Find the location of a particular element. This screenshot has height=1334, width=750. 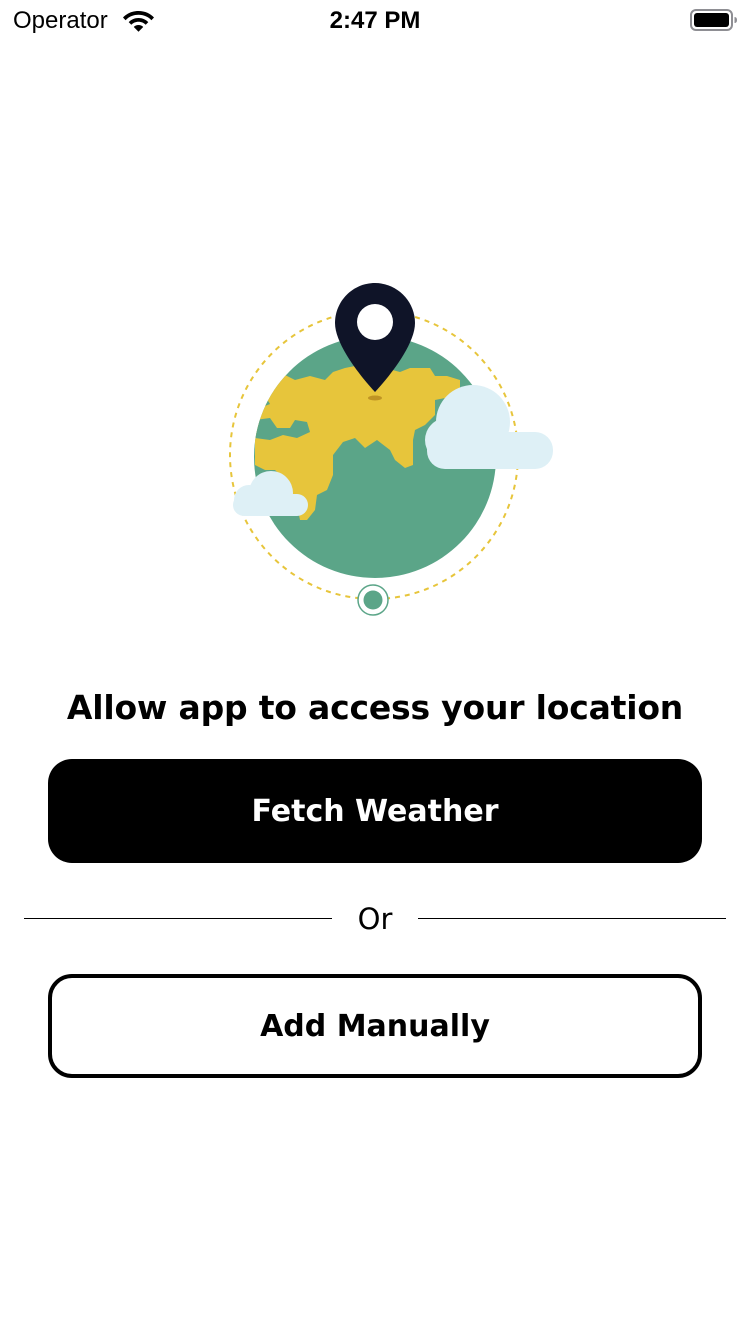

add-manually-button: Add Manually is located at coordinates (375, 1026).